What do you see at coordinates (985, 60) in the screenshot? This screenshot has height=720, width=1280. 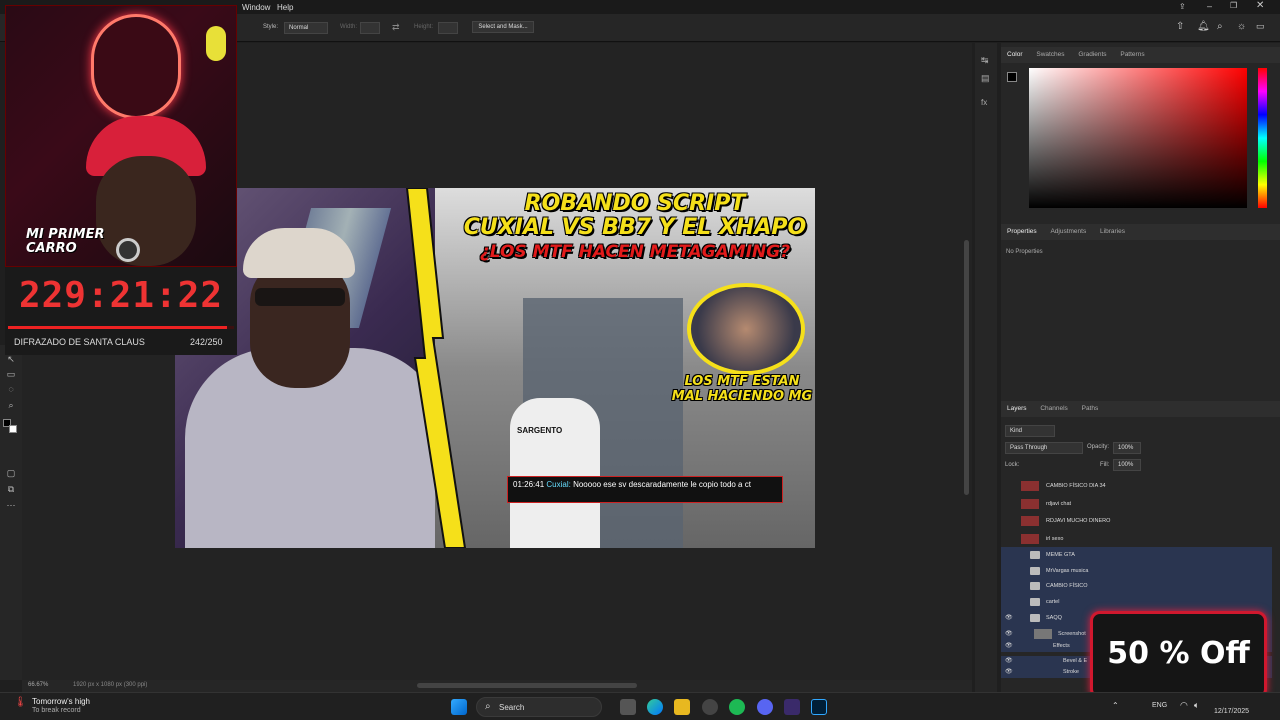 I see `history-icon: ↹` at bounding box center [985, 60].